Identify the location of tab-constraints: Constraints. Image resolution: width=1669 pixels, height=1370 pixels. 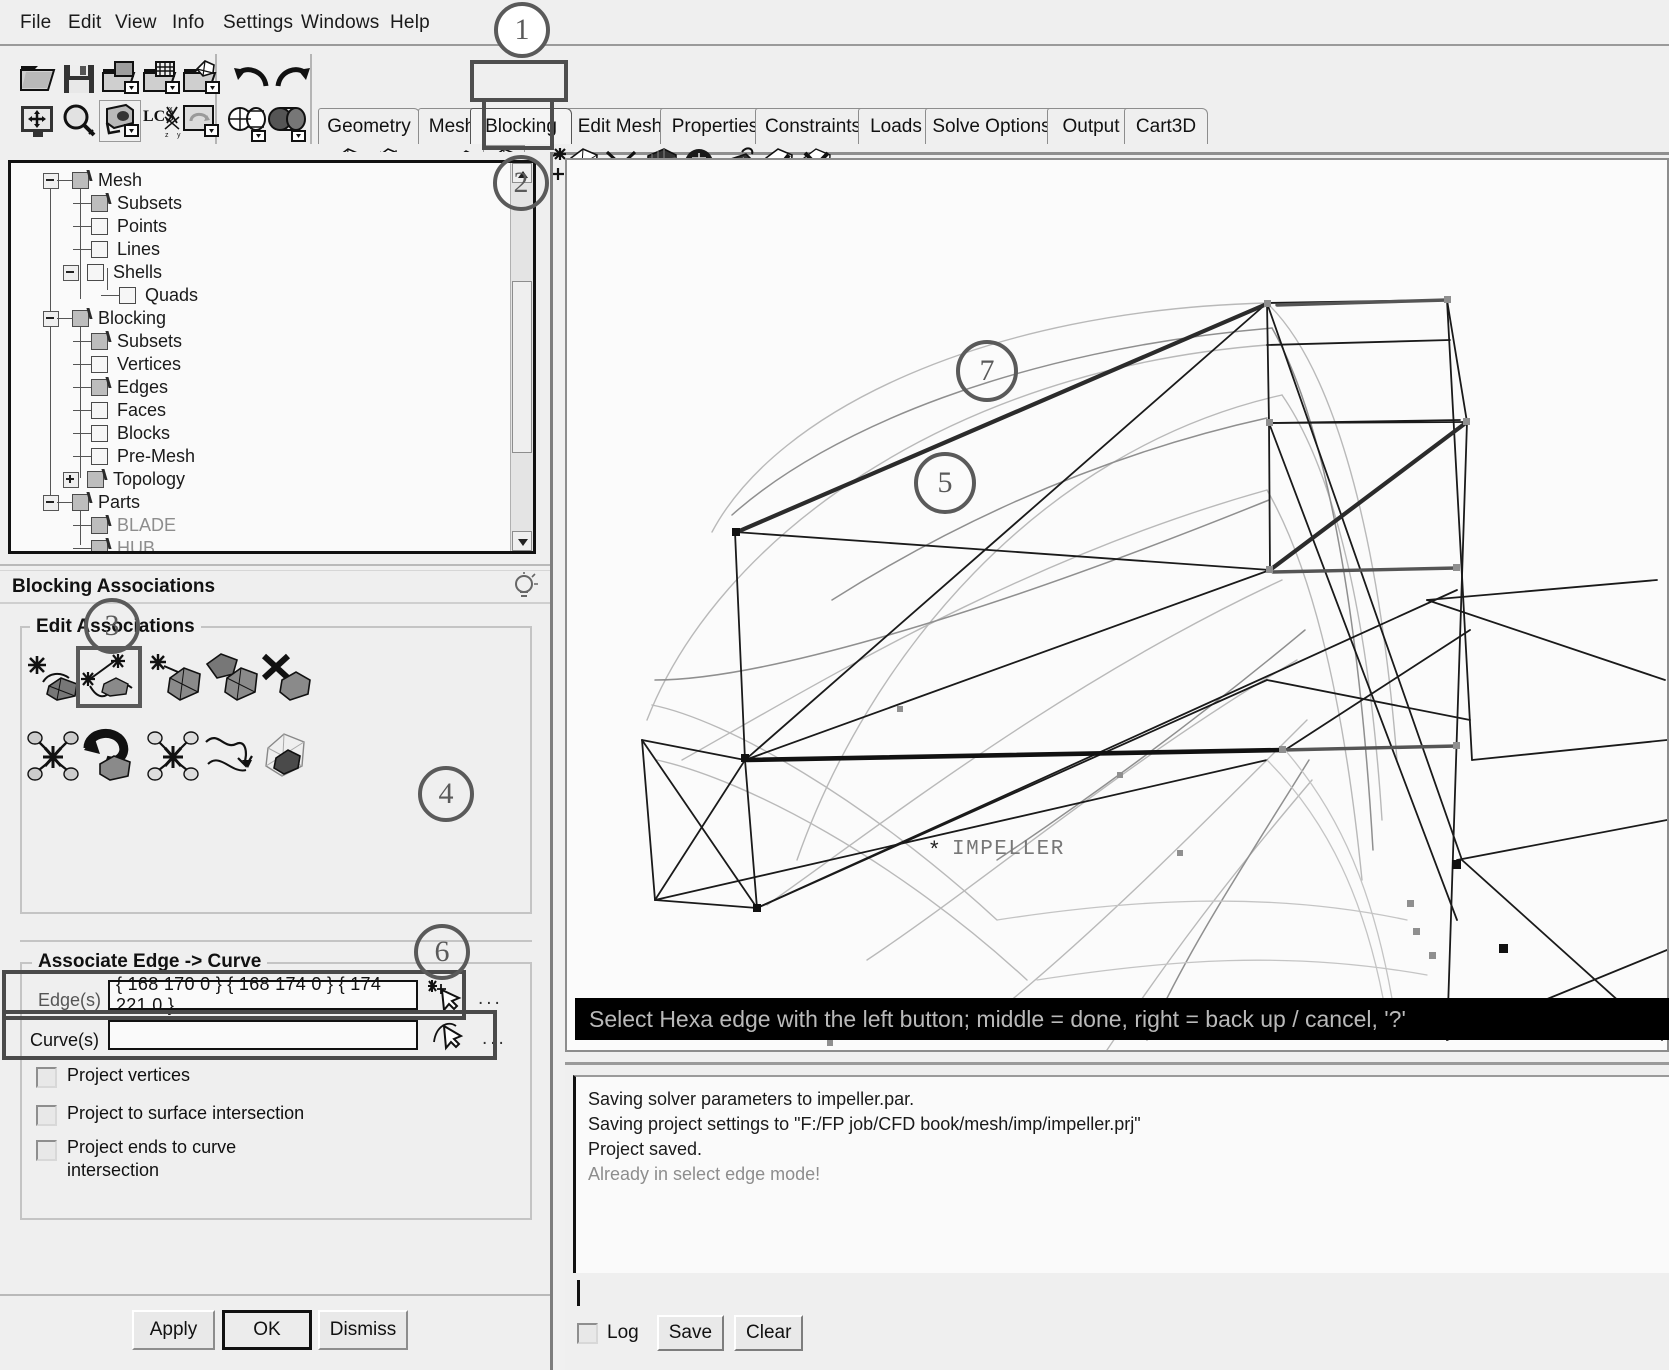
(813, 126).